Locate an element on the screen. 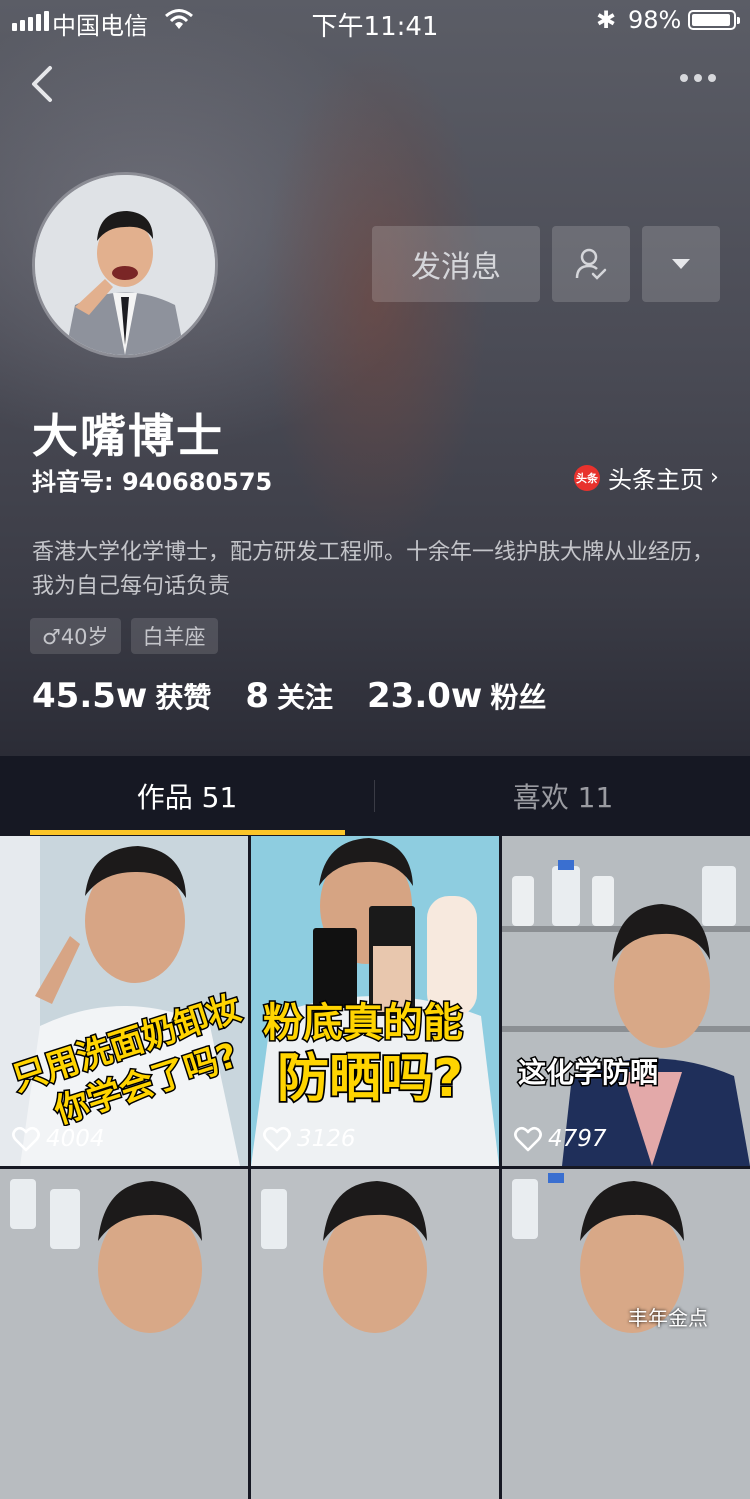 Image resolution: width=750 pixels, height=1499 pixels. video-like-count: 4004 is located at coordinates (58, 1139).